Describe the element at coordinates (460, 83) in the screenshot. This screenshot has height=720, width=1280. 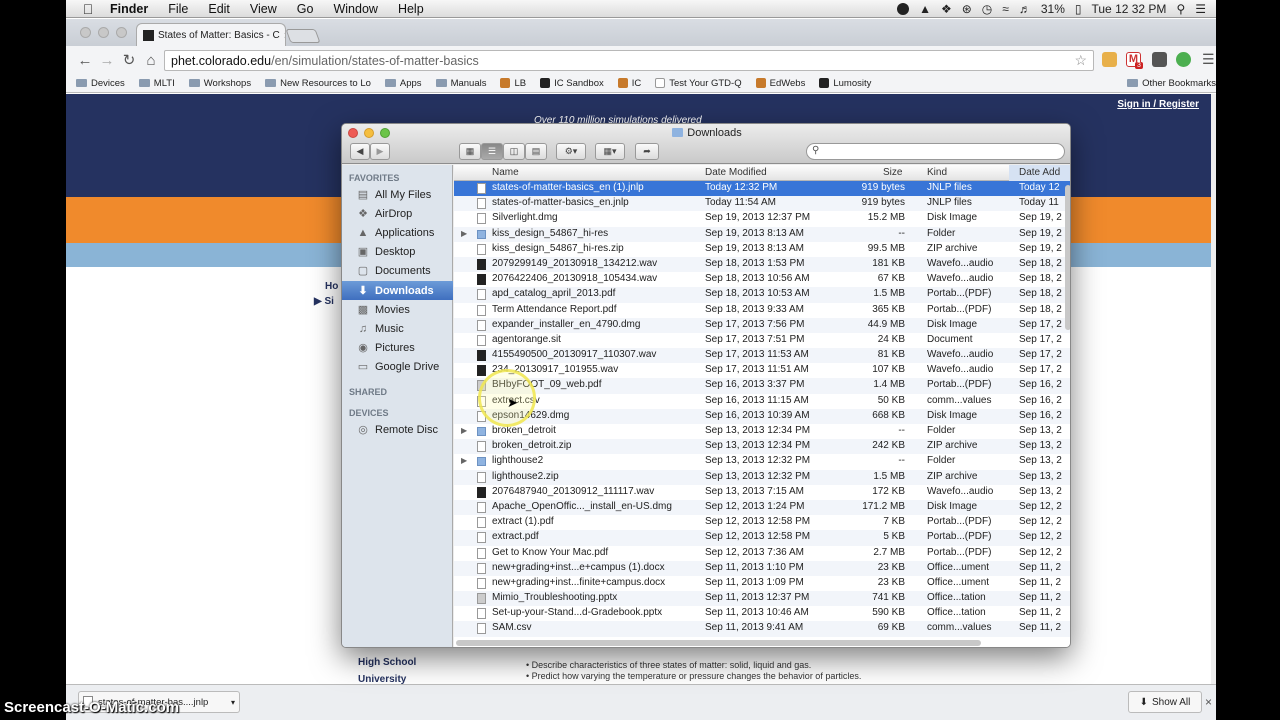
I see `bookmark-item: Manuals` at that location.